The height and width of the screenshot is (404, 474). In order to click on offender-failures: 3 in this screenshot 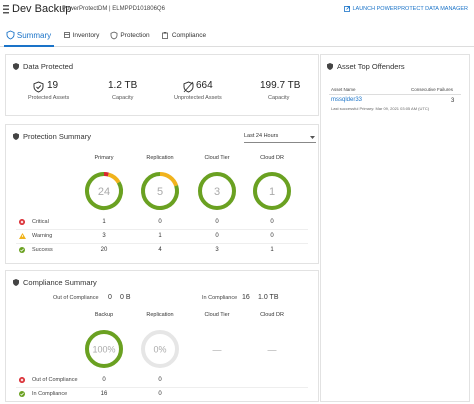, I will do `click(453, 101)`.